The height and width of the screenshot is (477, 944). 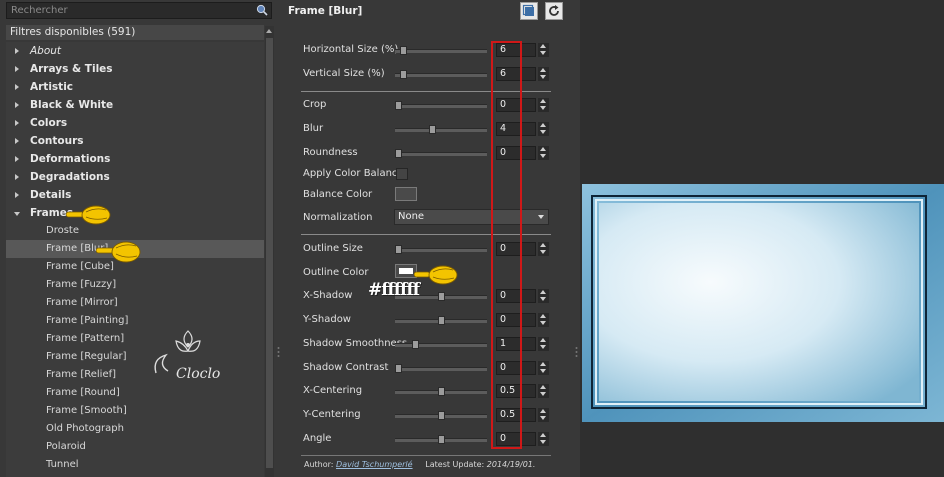 What do you see at coordinates (402, 174) in the screenshot?
I see `apply-color-balance-checkbox` at bounding box center [402, 174].